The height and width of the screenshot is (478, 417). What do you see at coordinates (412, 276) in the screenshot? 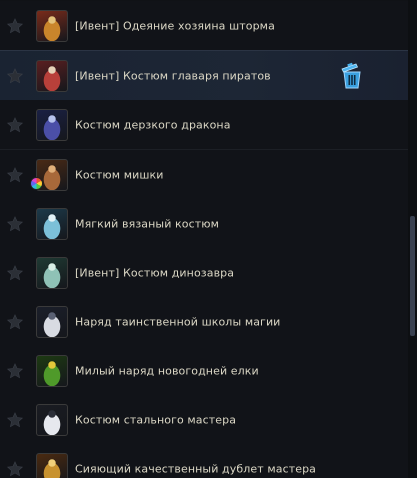
I see `scrollbar-thumb` at bounding box center [412, 276].